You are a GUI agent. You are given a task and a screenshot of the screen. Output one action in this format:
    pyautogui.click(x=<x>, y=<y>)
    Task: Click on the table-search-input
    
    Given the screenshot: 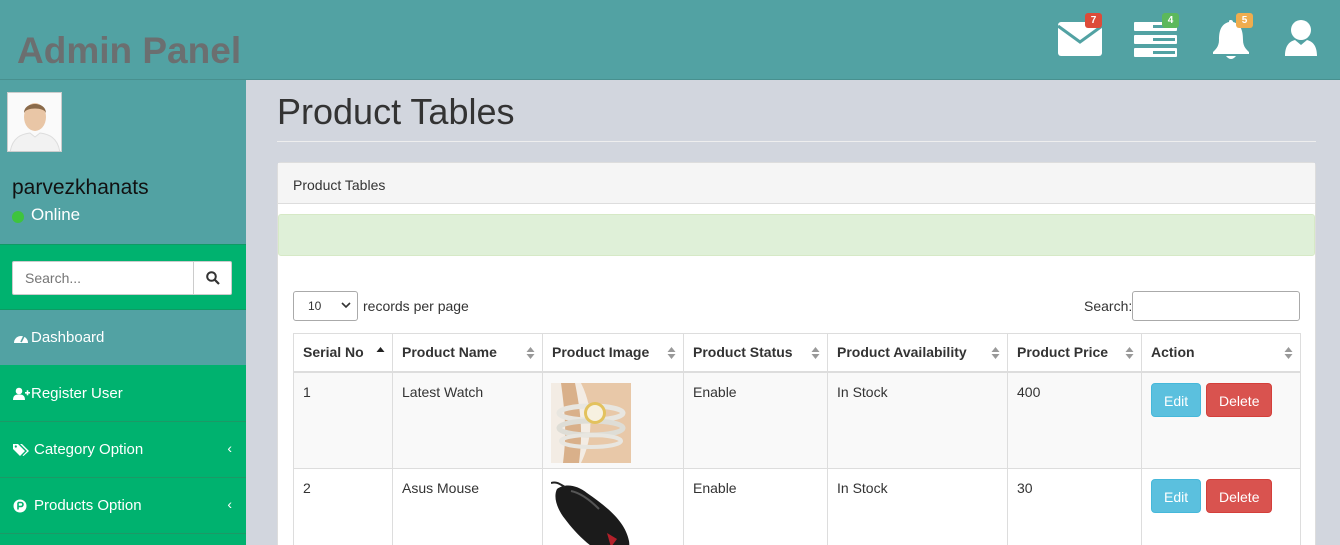 What is the action you would take?
    pyautogui.click(x=1216, y=306)
    